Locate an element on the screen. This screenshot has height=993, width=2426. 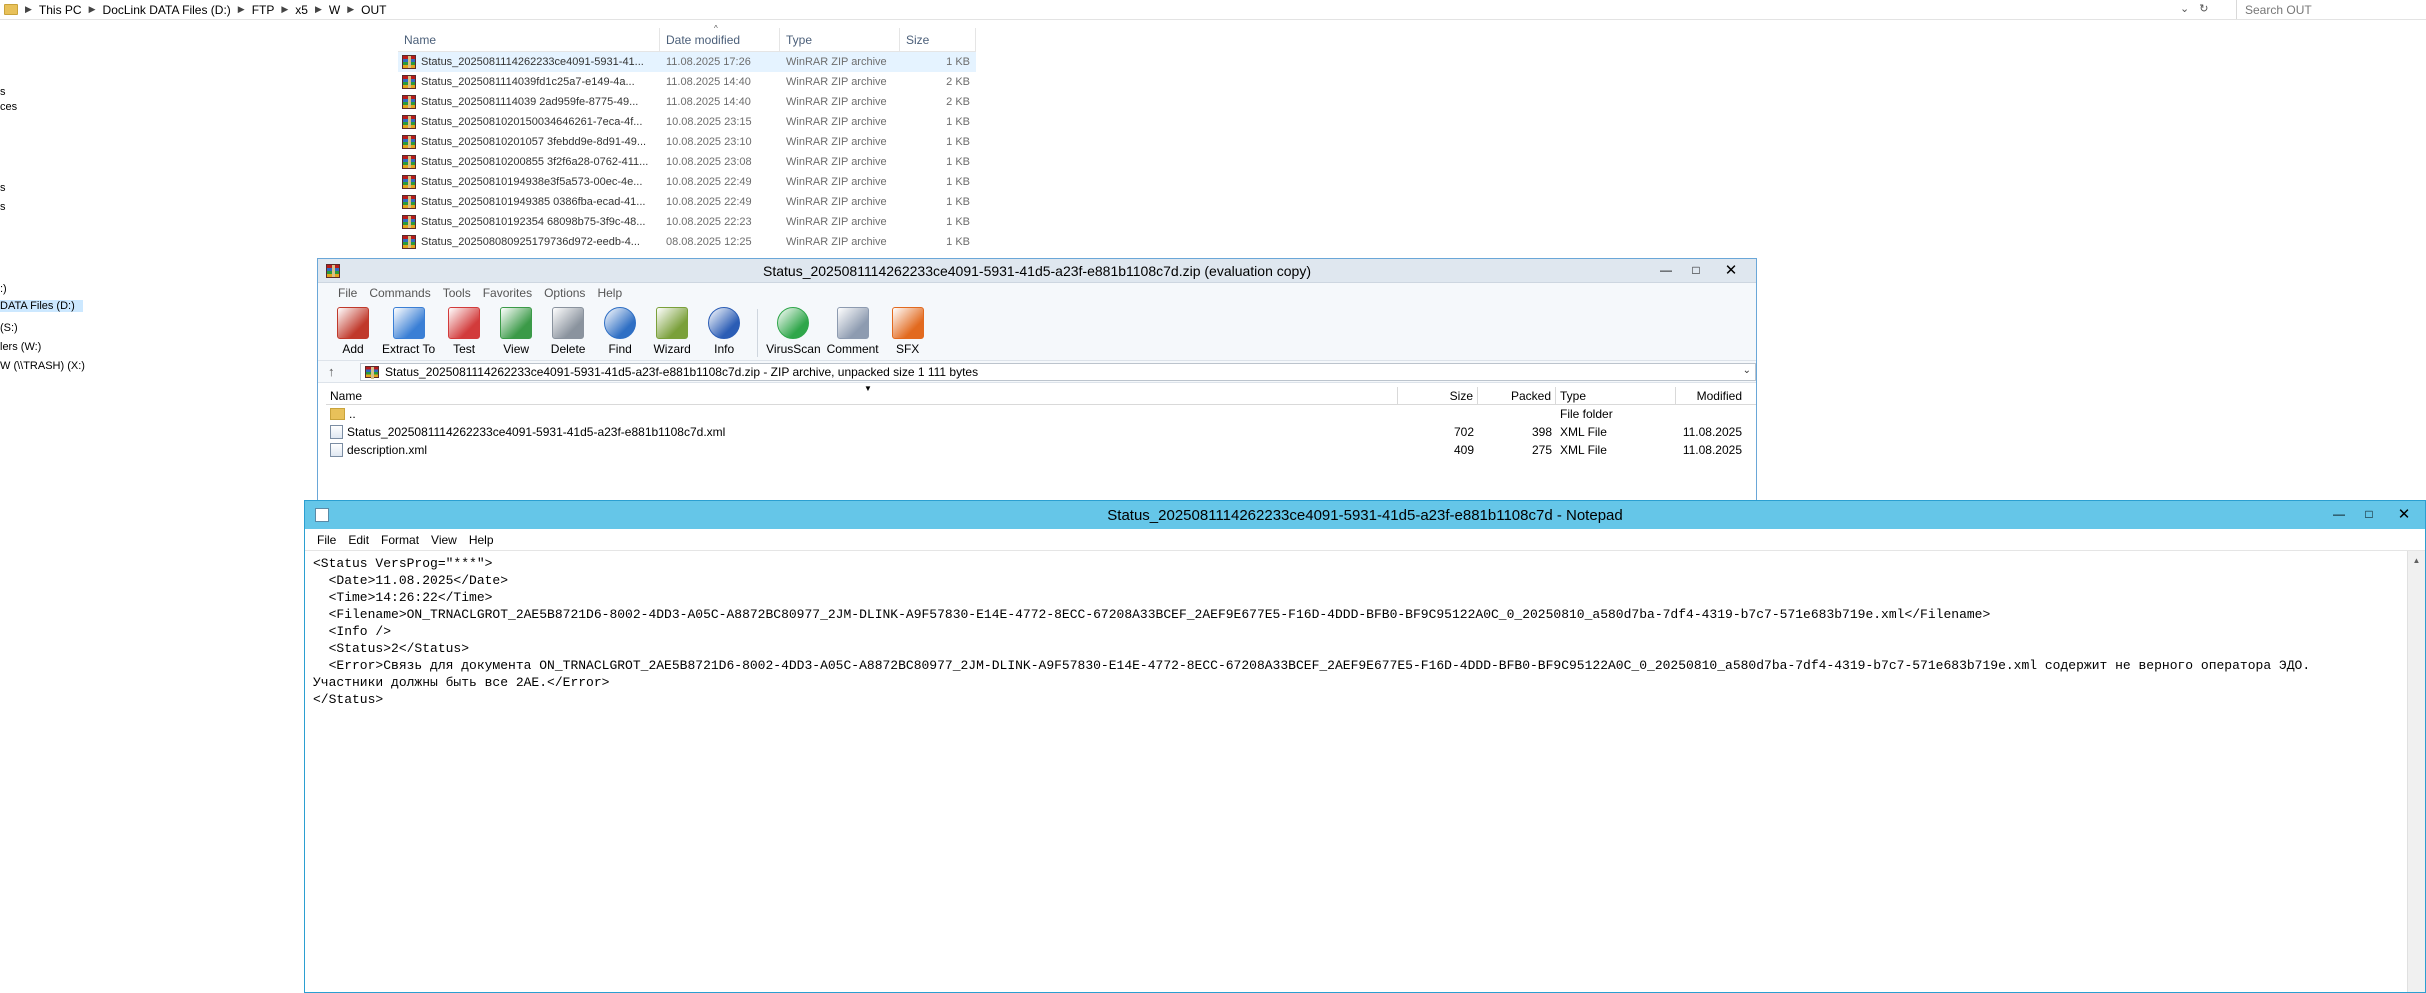
archive-item-packed: 275 is located at coordinates (1541, 450).